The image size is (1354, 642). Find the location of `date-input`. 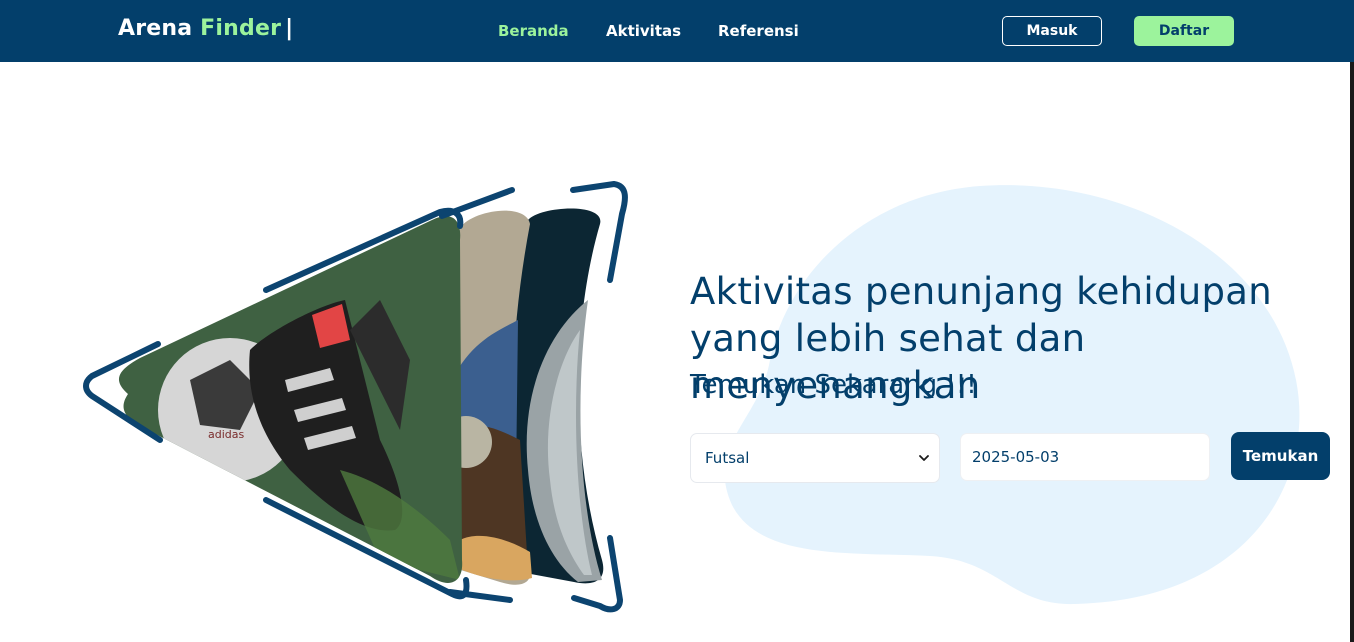

date-input is located at coordinates (1085, 457).